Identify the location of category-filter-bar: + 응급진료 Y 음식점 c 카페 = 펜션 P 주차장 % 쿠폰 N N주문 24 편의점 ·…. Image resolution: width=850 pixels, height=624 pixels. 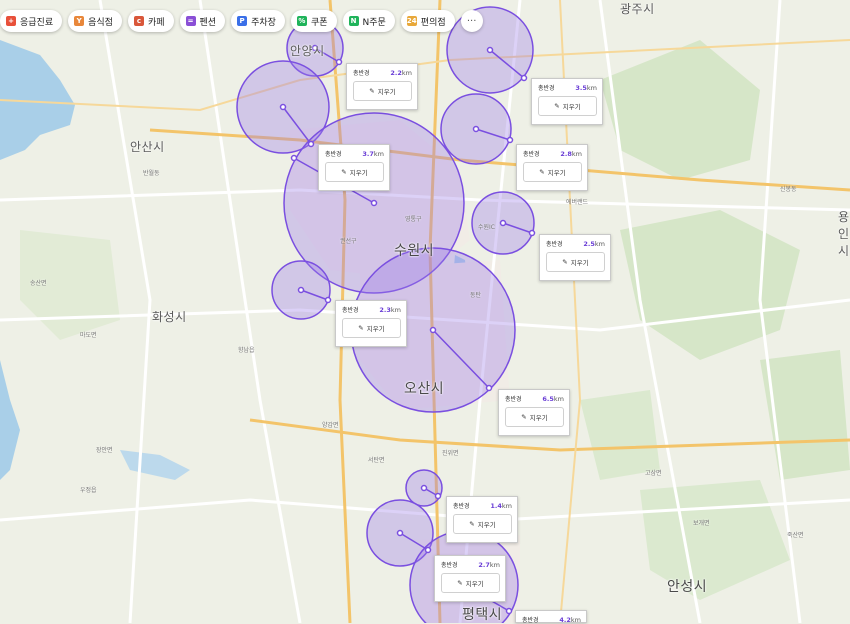
(241, 21).